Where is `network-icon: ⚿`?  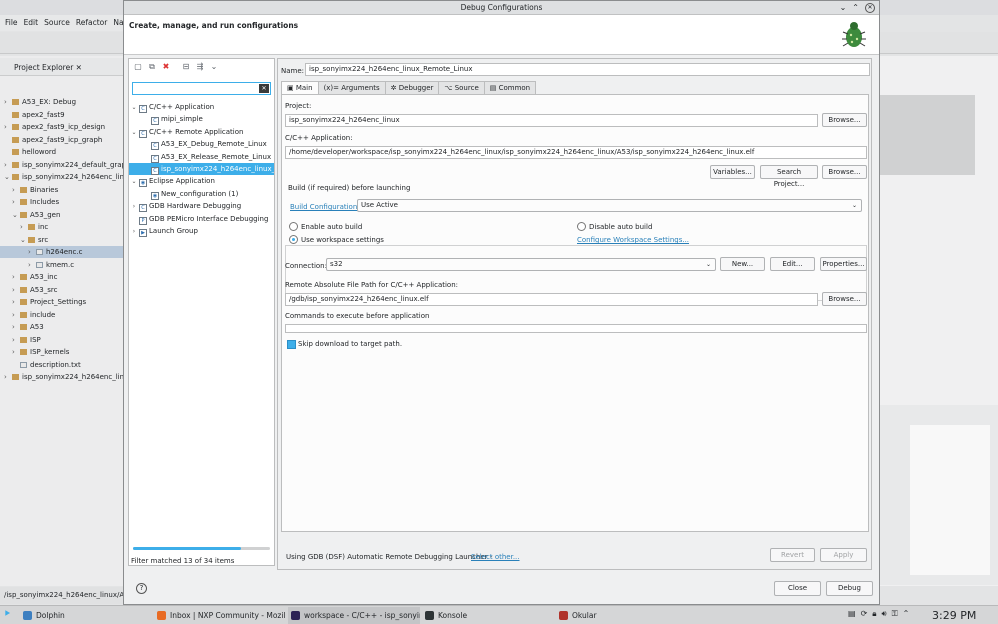
network-icon: ⚿ is located at coordinates (895, 614).